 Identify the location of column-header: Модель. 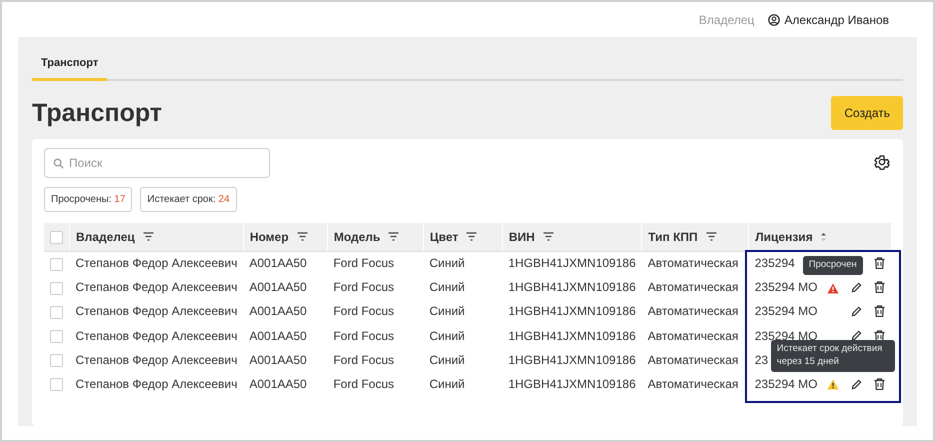
(357, 237).